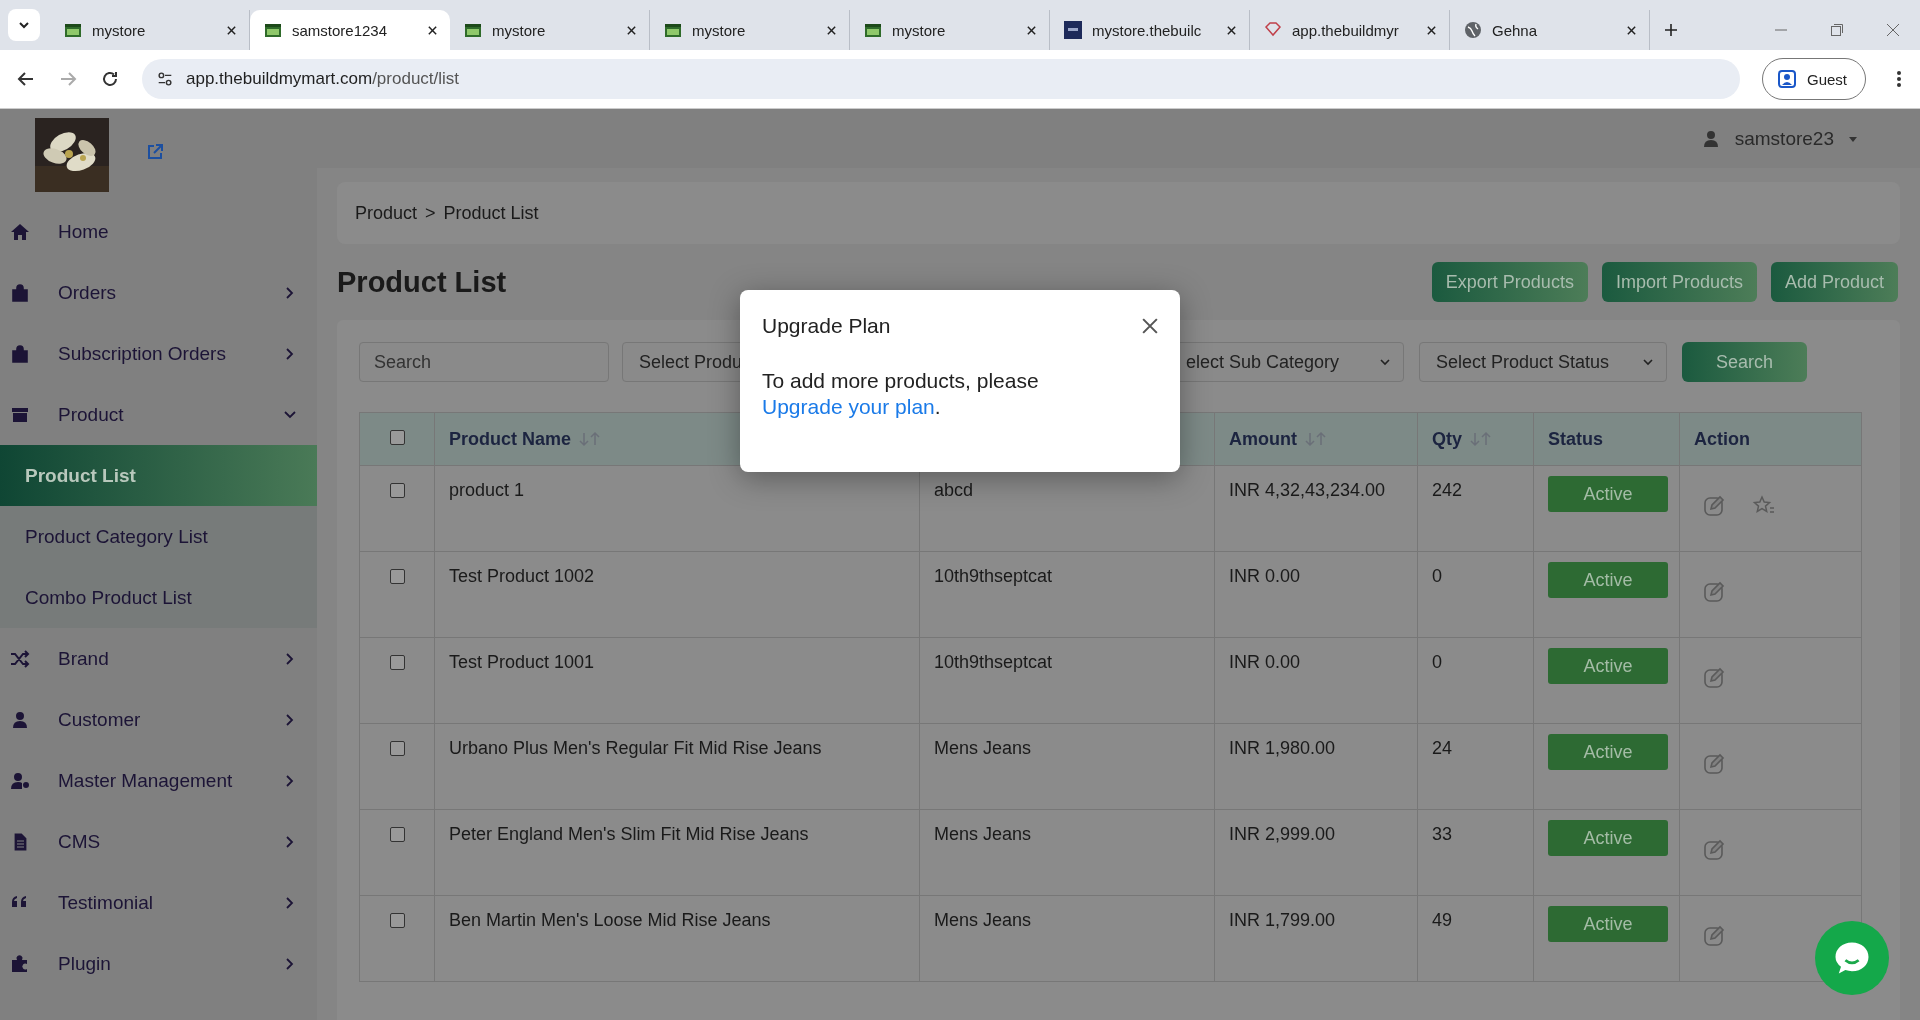 This screenshot has width=1920, height=1020. I want to click on action-button: Import Products, so click(1679, 282).